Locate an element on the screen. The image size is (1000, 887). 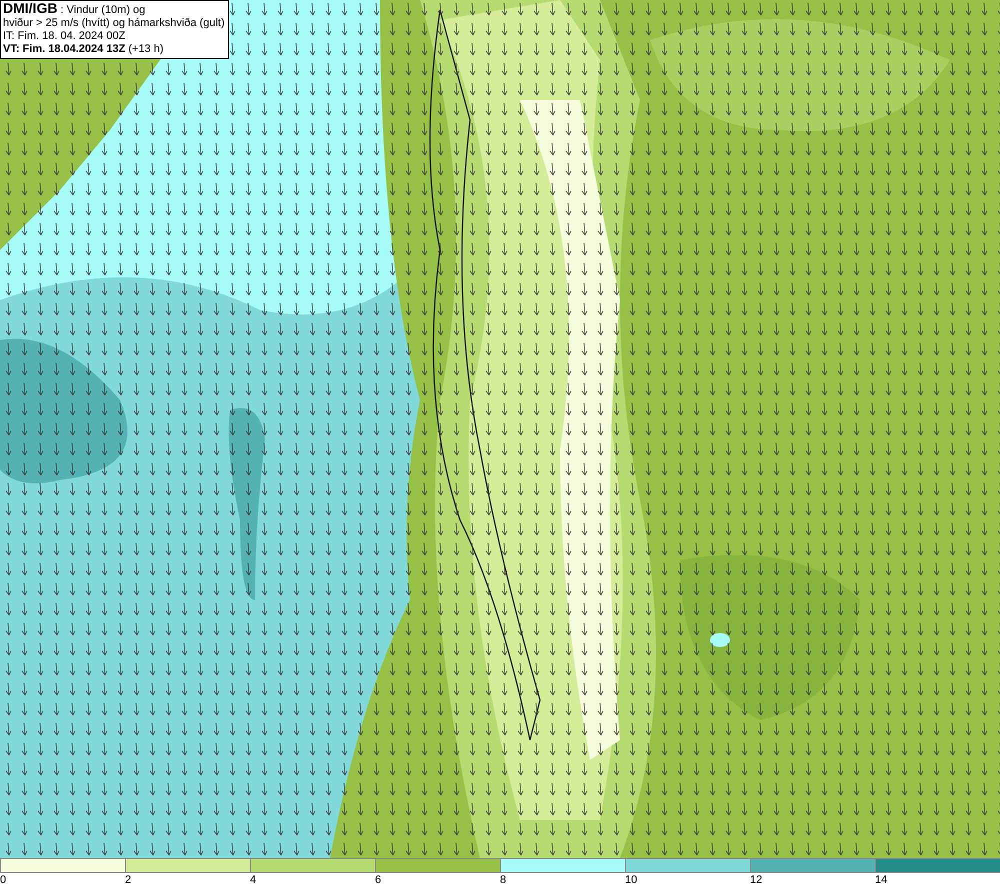
info-line: hviður > 25 m/s (hvítt) og hámarkshviða (gult) is located at coordinates (114, 23).